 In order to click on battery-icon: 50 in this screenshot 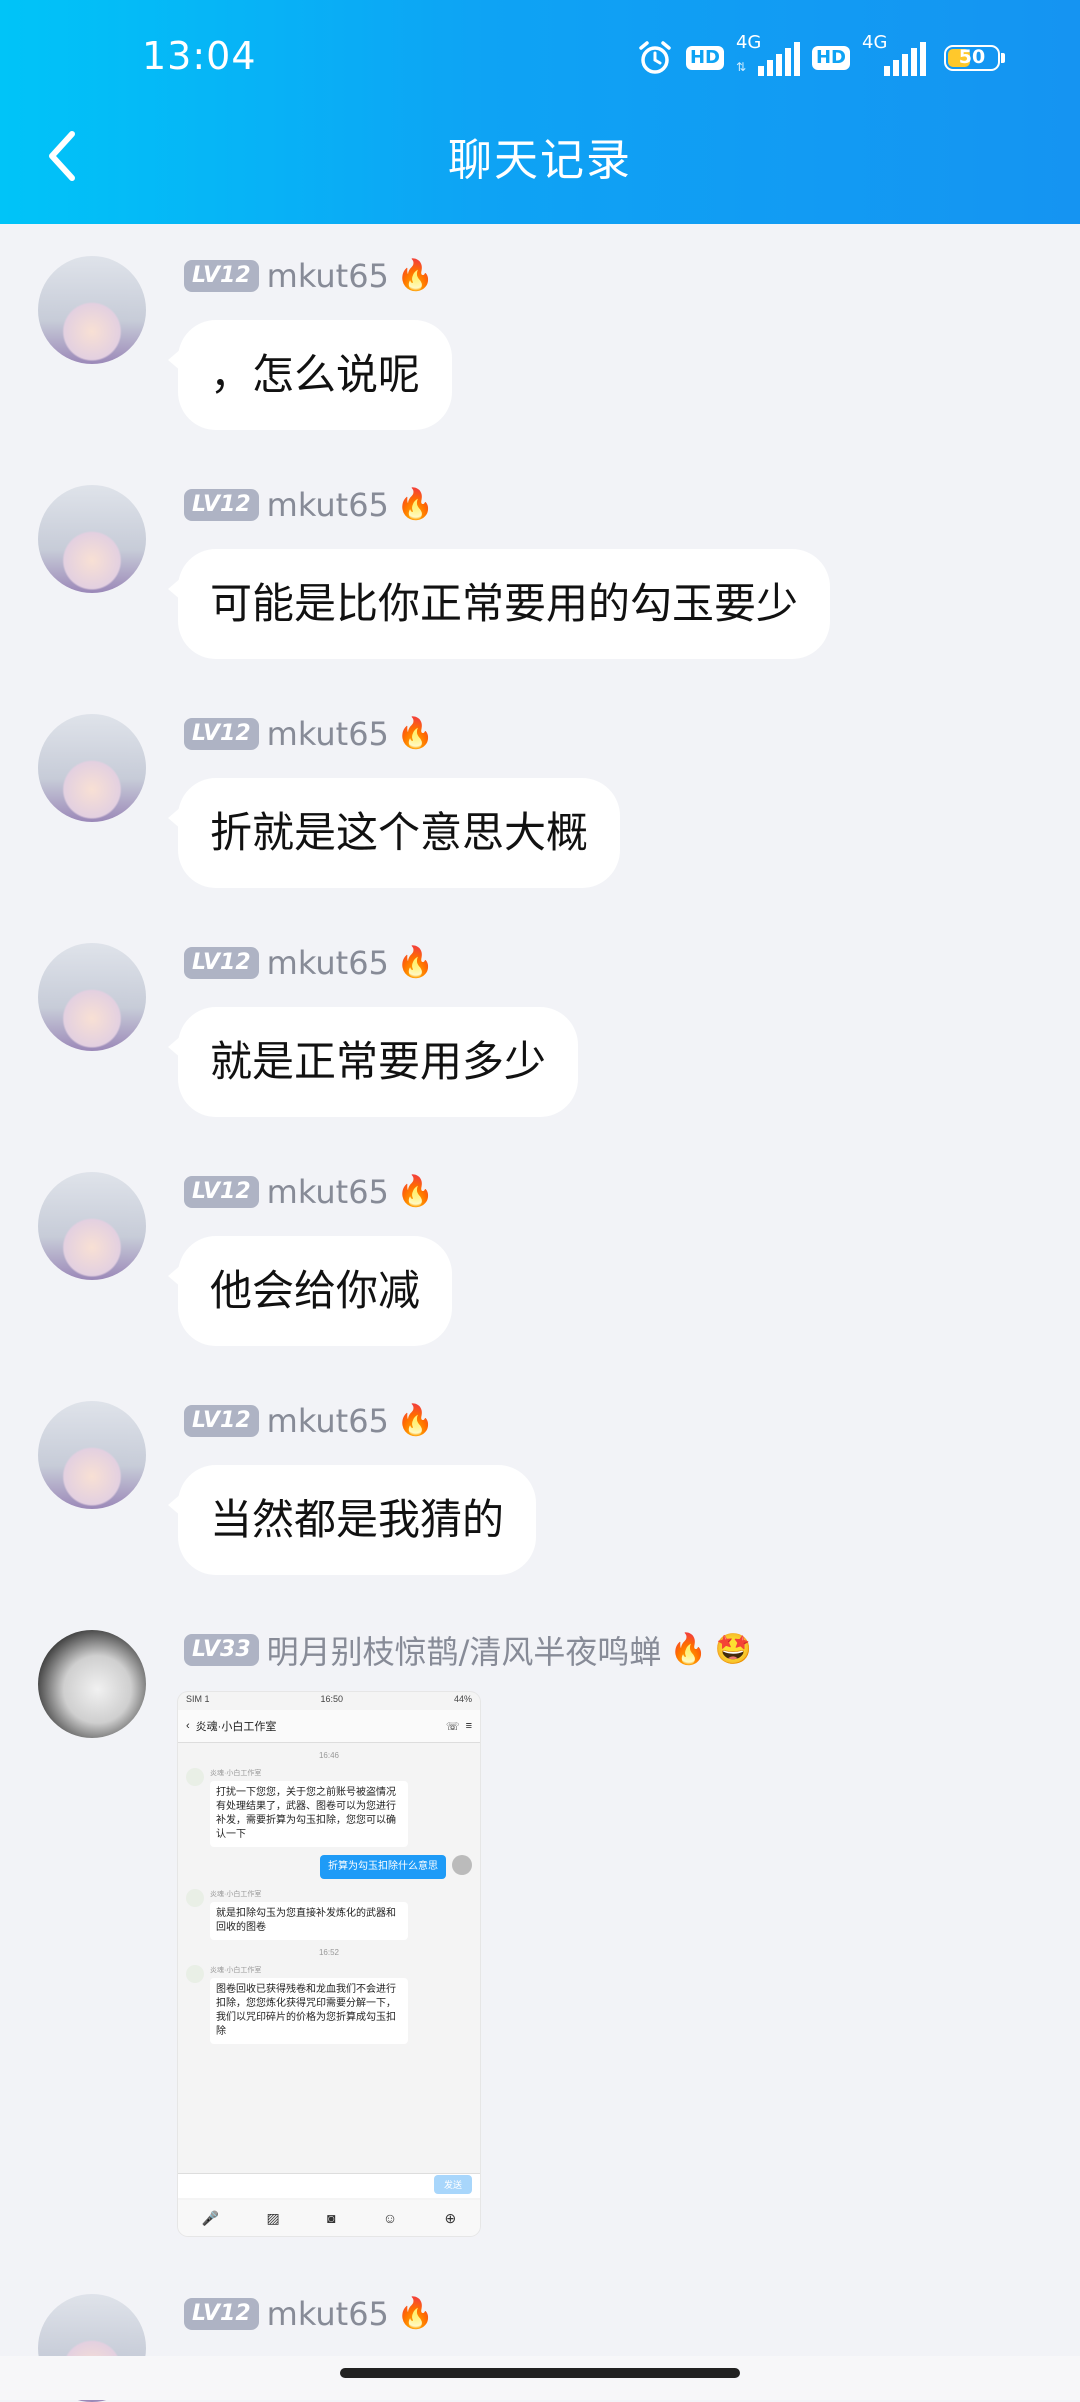, I will do `click(974, 58)`.